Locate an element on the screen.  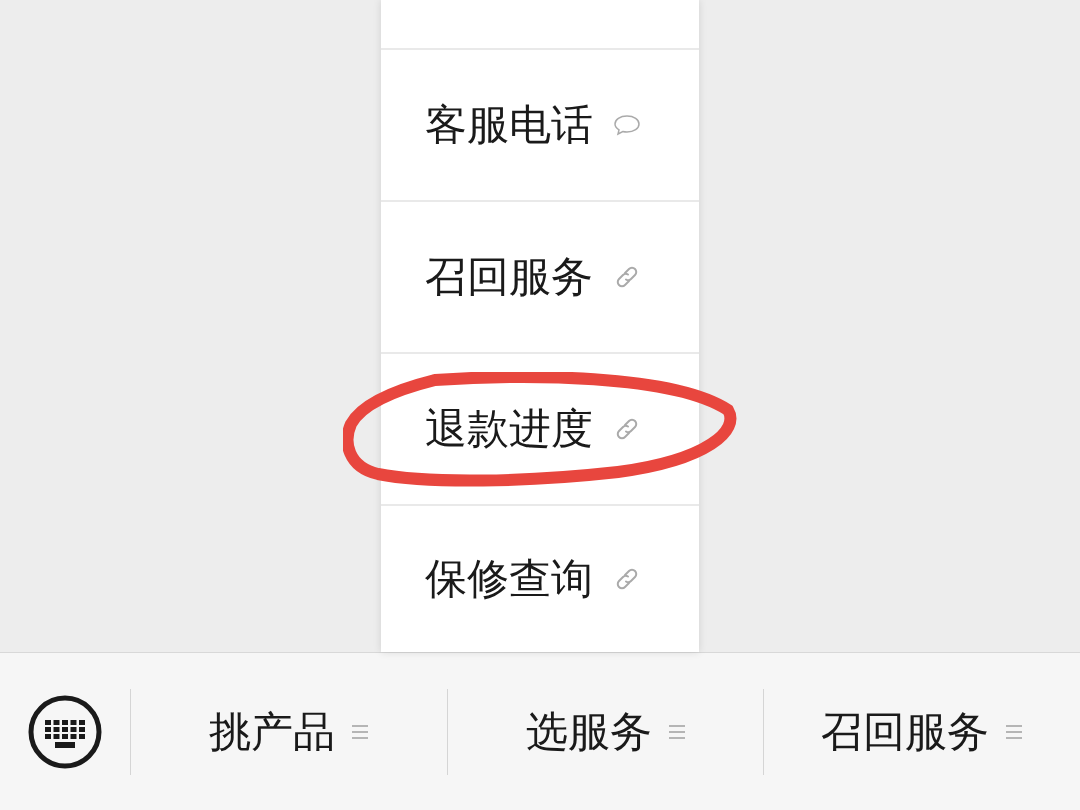
submenu-item: 退款进度 is located at coordinates (508, 429).